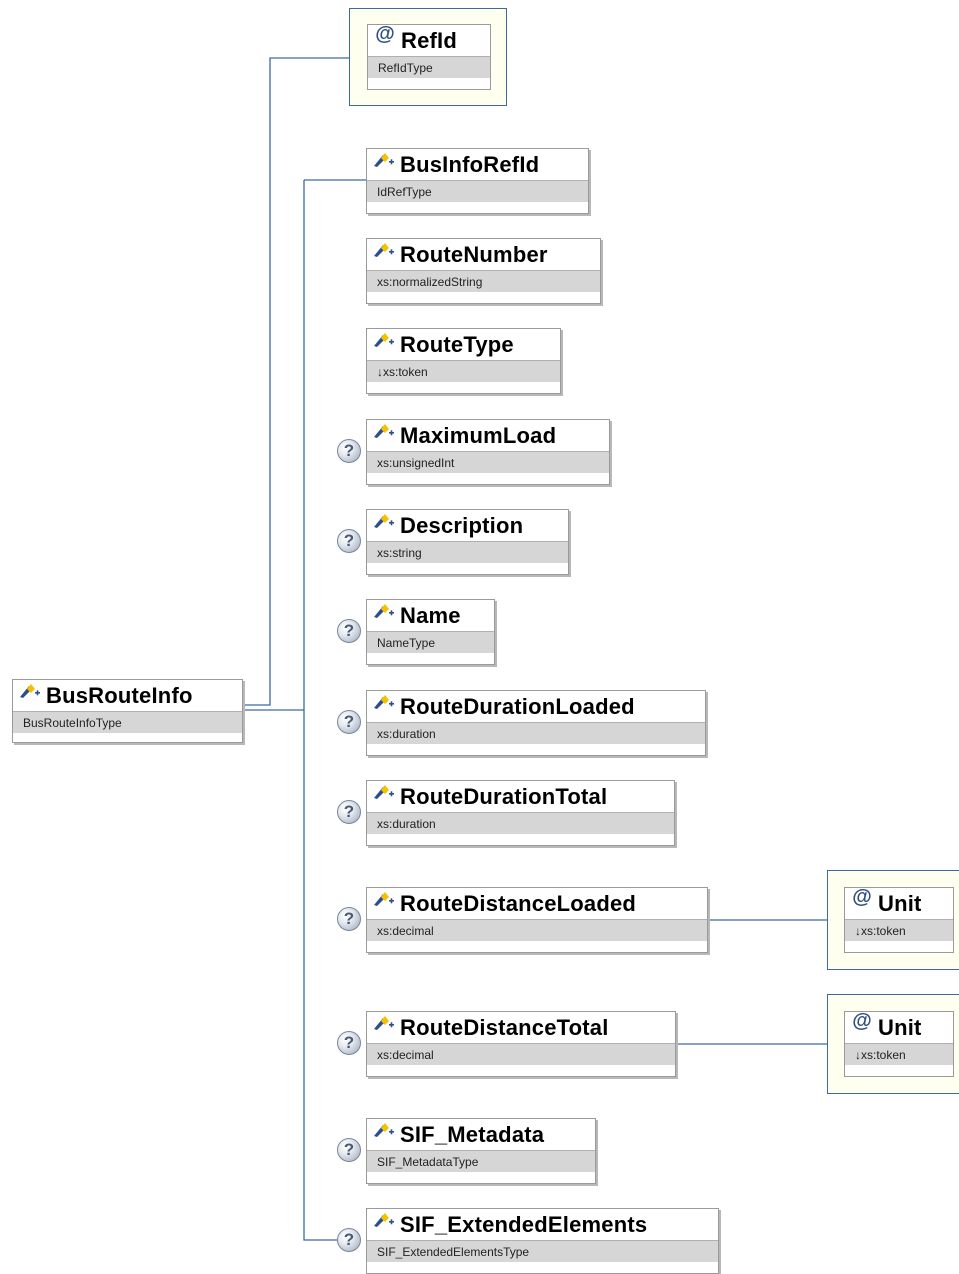 This screenshot has width=959, height=1274. I want to click on element-name: BusRouteInfo, so click(119, 695).